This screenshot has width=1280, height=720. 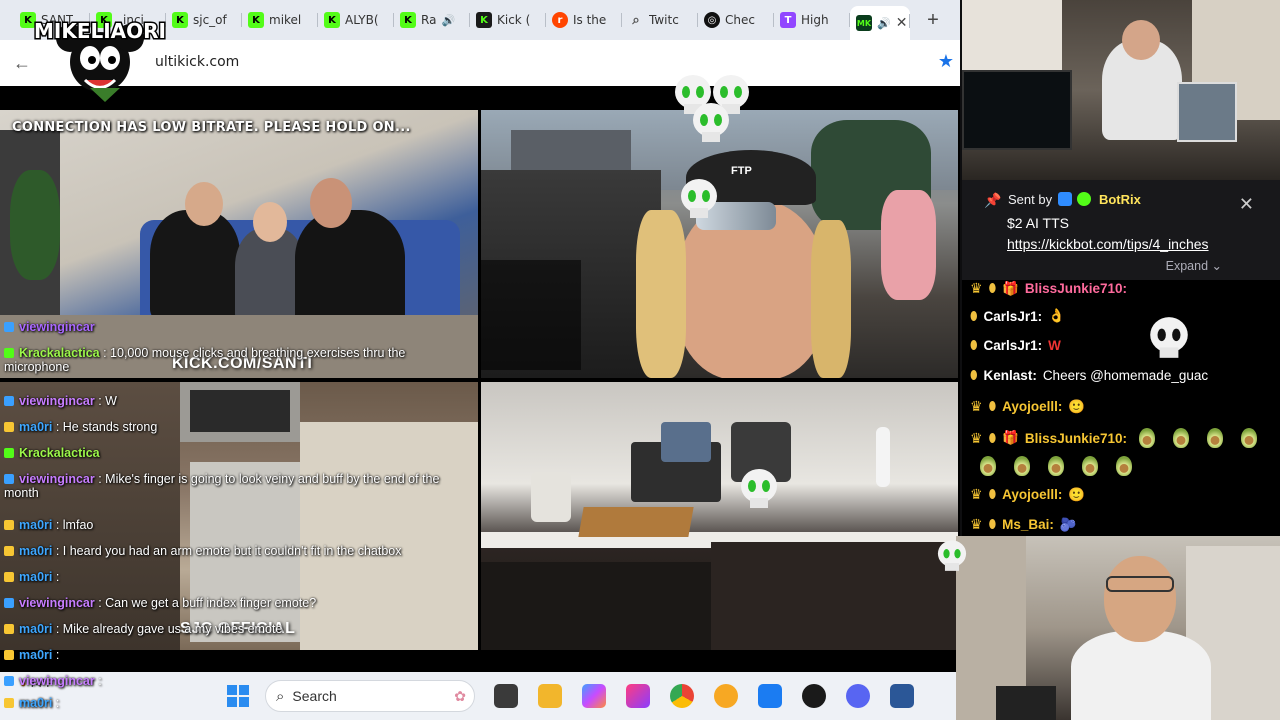 What do you see at coordinates (719, 516) in the screenshot?
I see `stream-tile-bottom-right` at bounding box center [719, 516].